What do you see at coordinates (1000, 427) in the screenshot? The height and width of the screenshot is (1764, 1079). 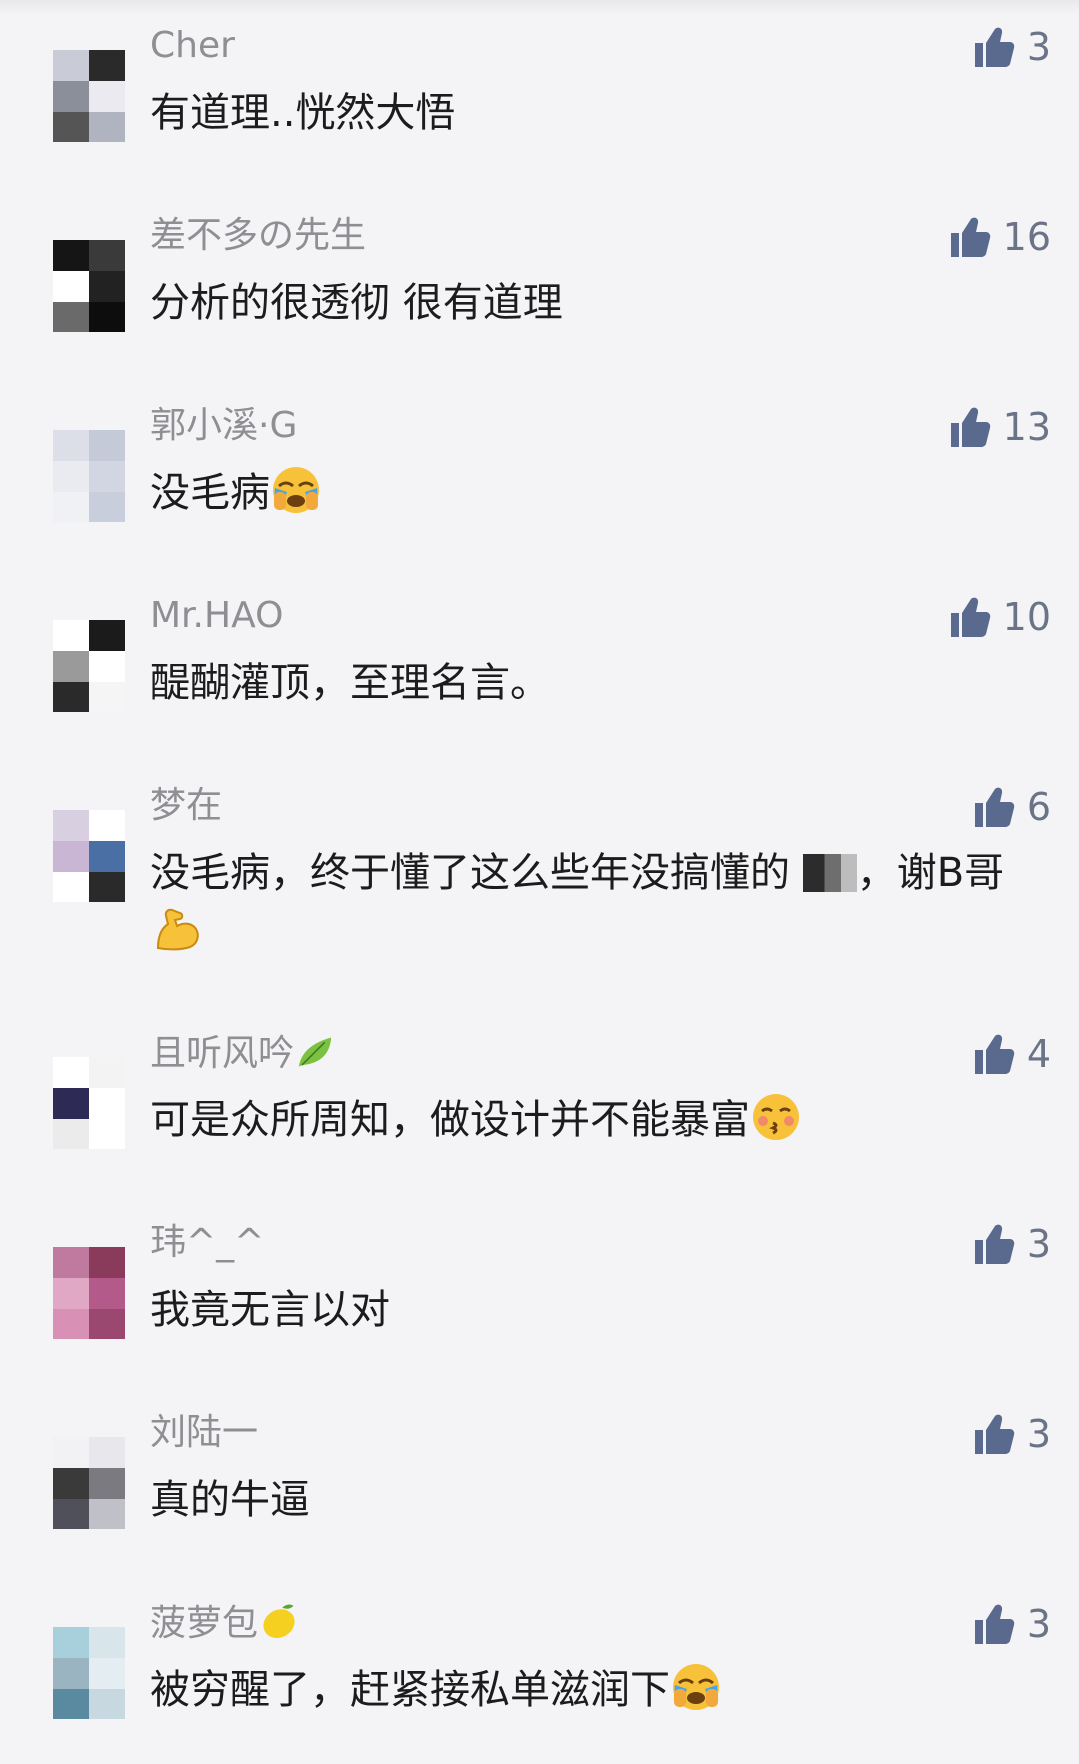 I see `like-button: 13` at bounding box center [1000, 427].